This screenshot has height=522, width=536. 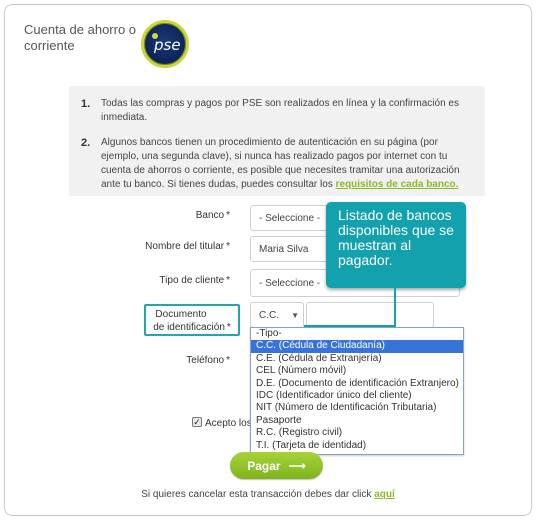 I want to click on documento-label-line1: Documento, so click(x=181, y=314).